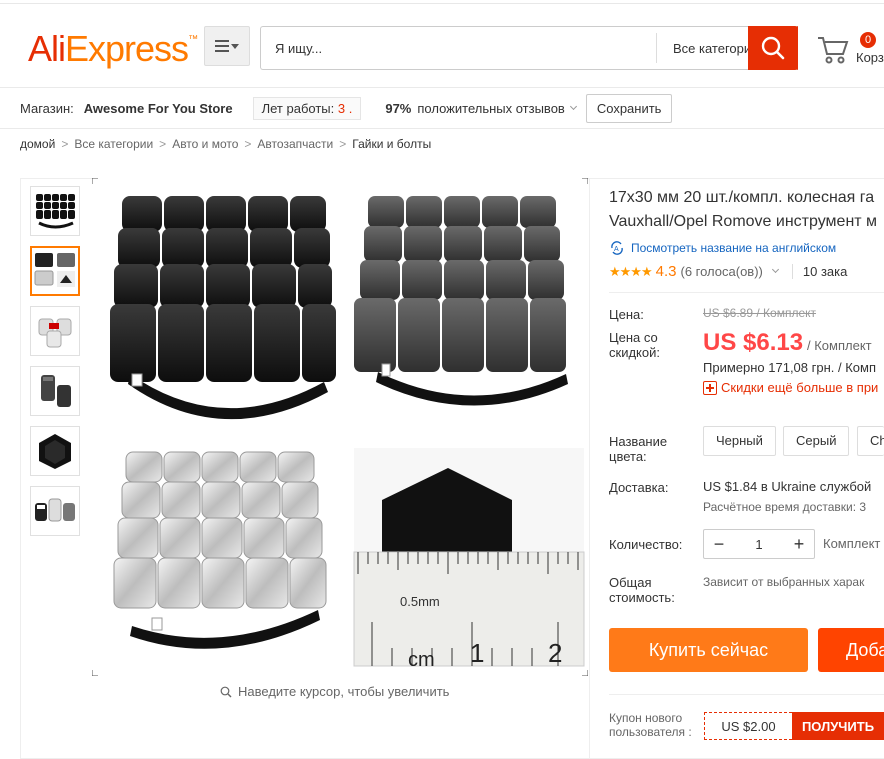 The width and height of the screenshot is (884, 759). I want to click on aliexpress-logo: AliExpress™, so click(113, 49).